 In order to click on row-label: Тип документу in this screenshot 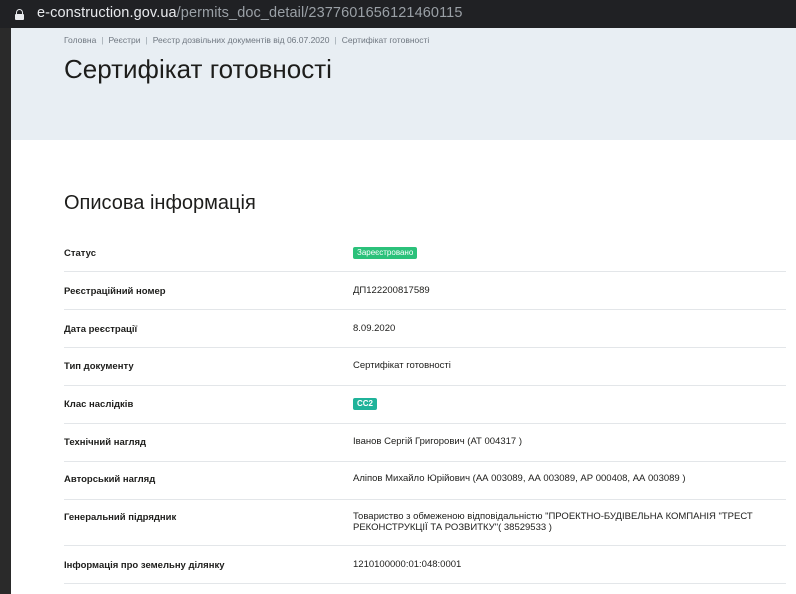, I will do `click(99, 366)`.